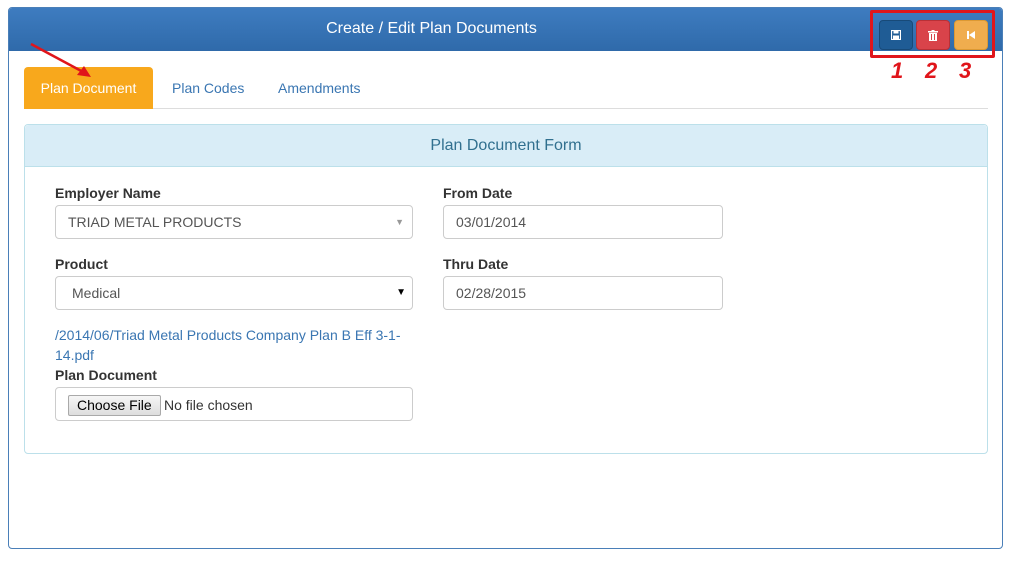  I want to click on choose-file-button: Choose File, so click(114, 405).